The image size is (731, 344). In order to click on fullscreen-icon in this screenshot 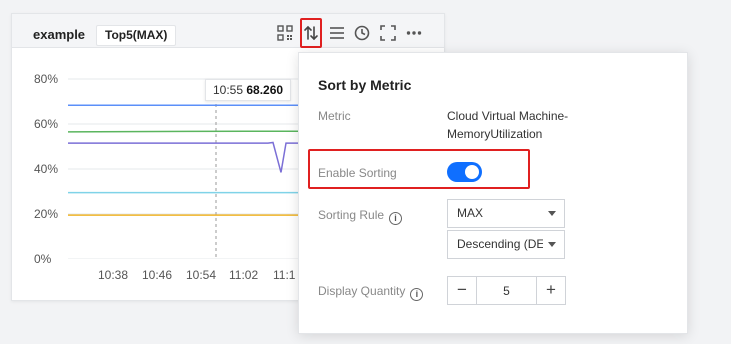, I will do `click(388, 33)`.